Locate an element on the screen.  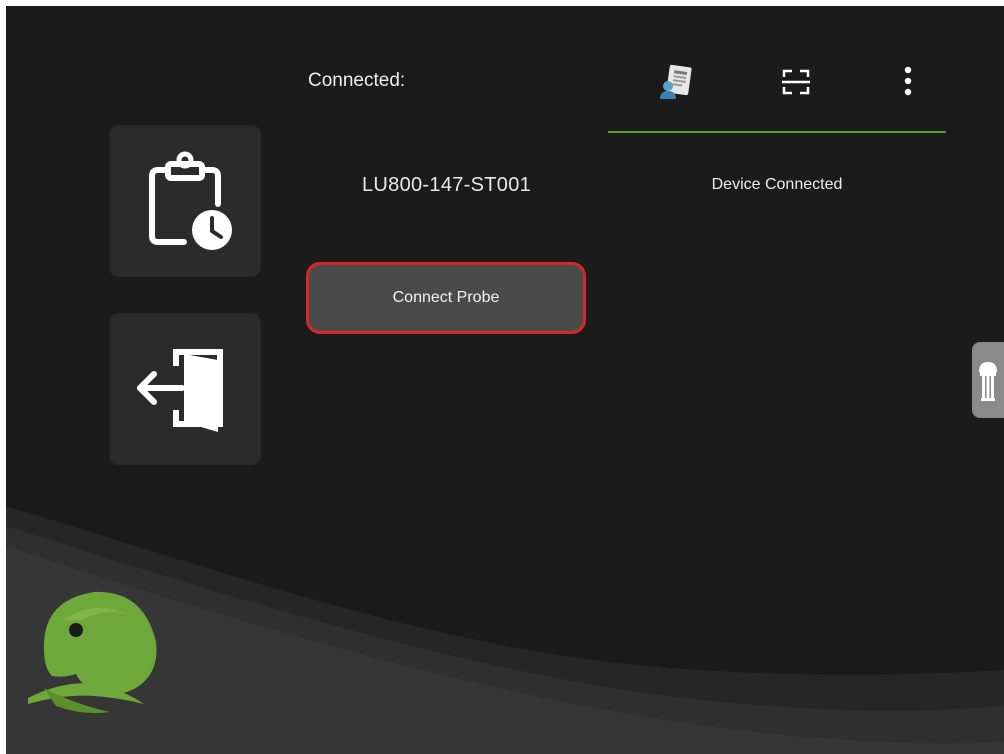
connected-label: Connected: is located at coordinates (357, 80).